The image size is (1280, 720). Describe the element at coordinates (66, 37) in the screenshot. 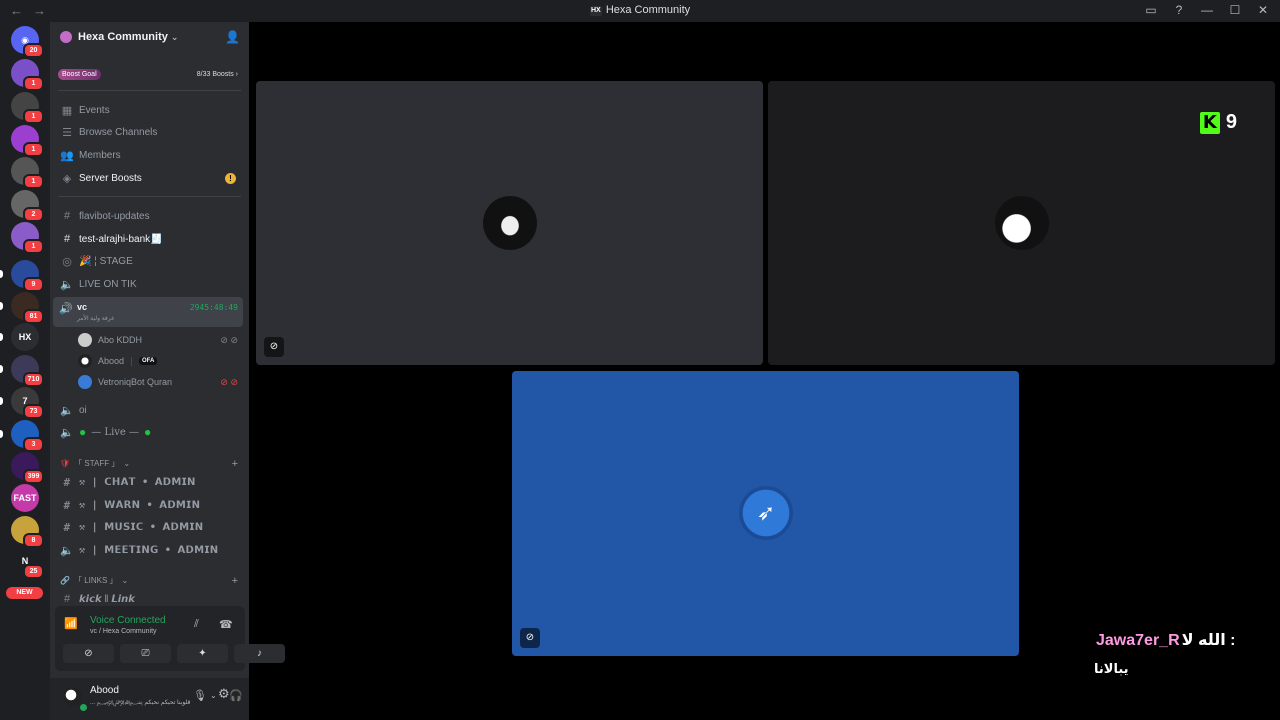

I see `server-icon` at that location.